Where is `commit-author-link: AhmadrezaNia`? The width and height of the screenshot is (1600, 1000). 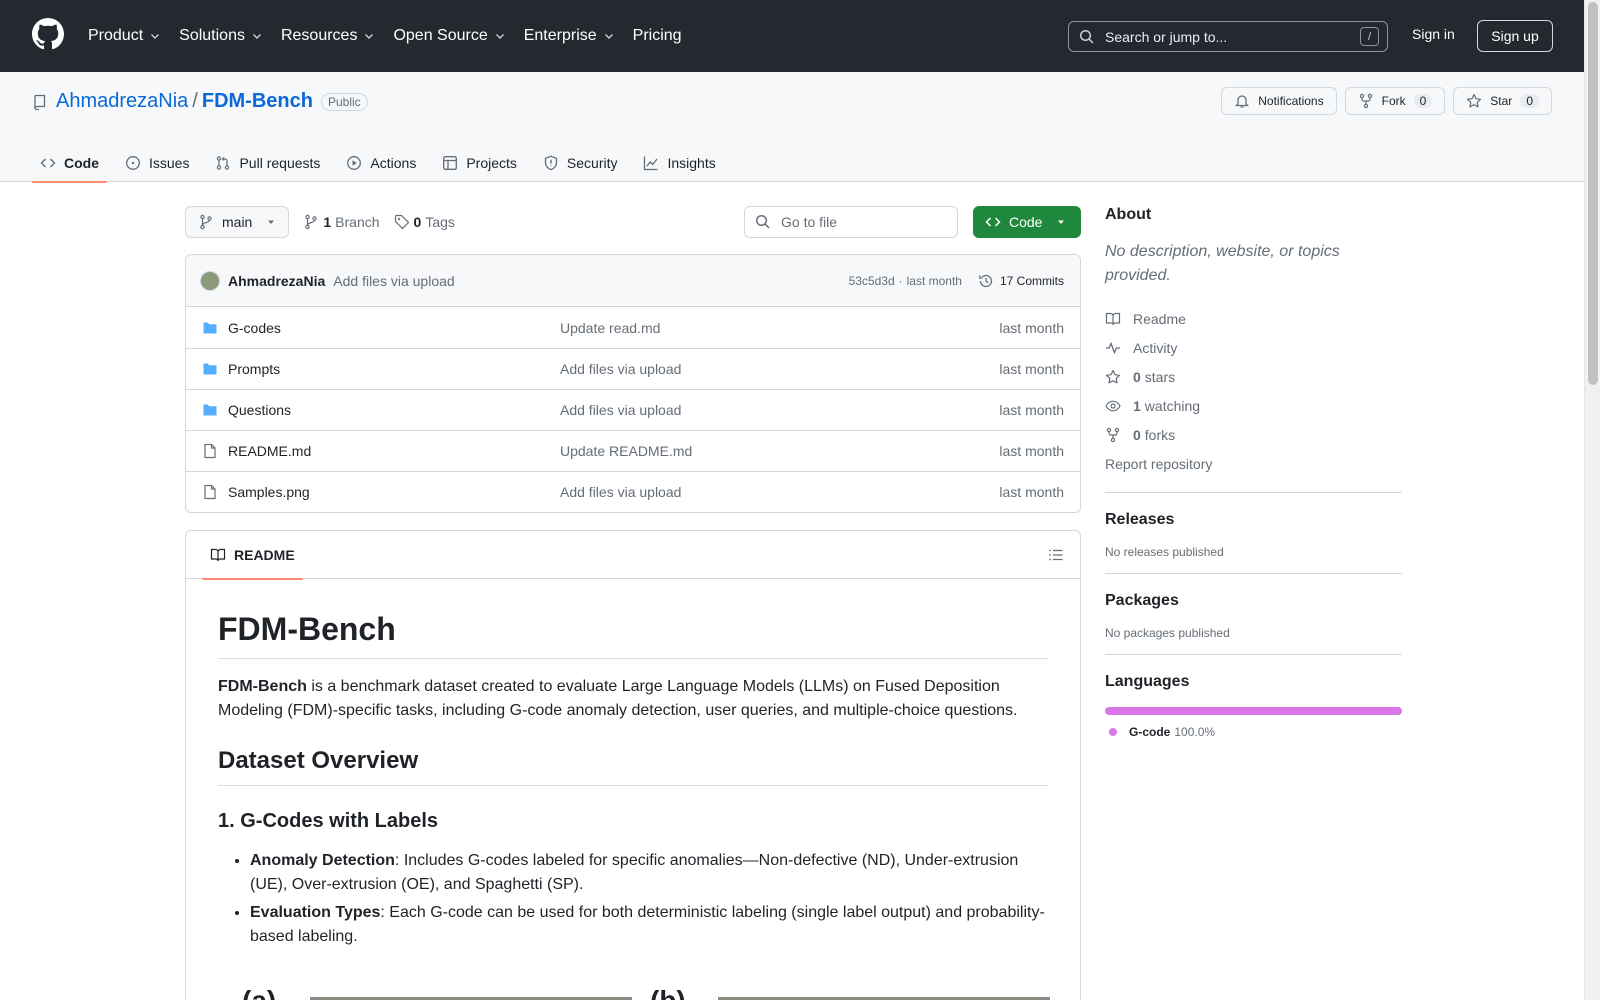
commit-author-link: AhmadrezaNia is located at coordinates (276, 281).